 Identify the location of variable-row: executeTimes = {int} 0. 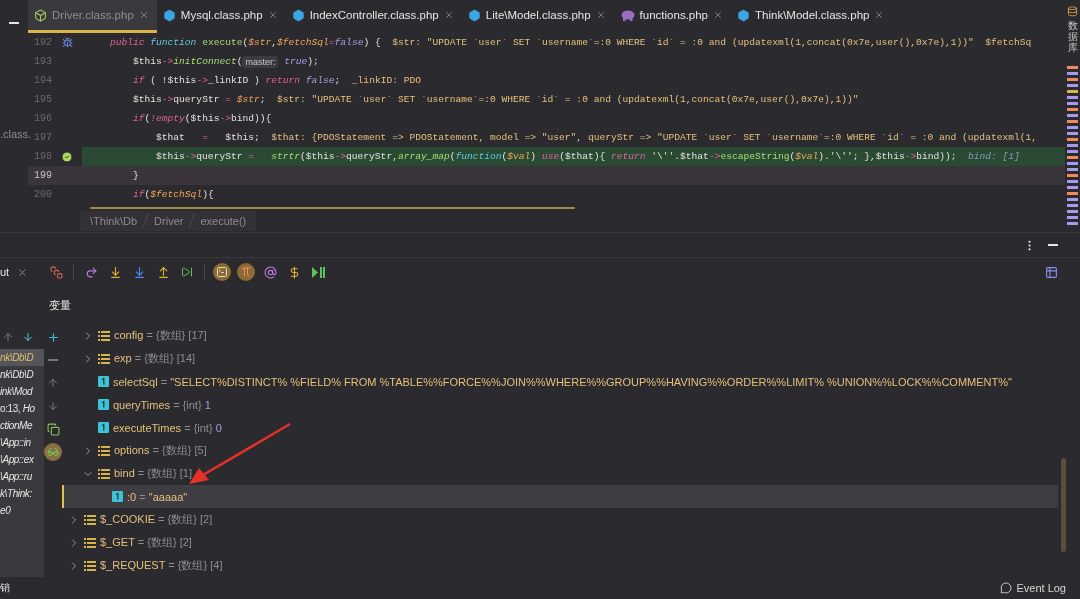
(560, 427).